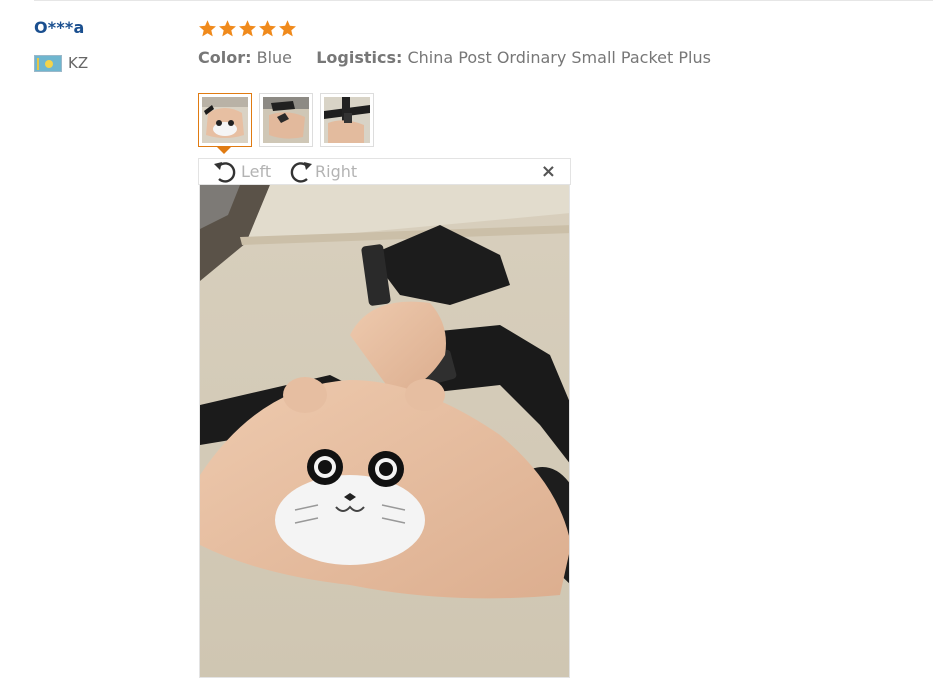 The width and height of the screenshot is (933, 685). Describe the element at coordinates (225, 57) in the screenshot. I see `attr-color-label: Color:` at that location.